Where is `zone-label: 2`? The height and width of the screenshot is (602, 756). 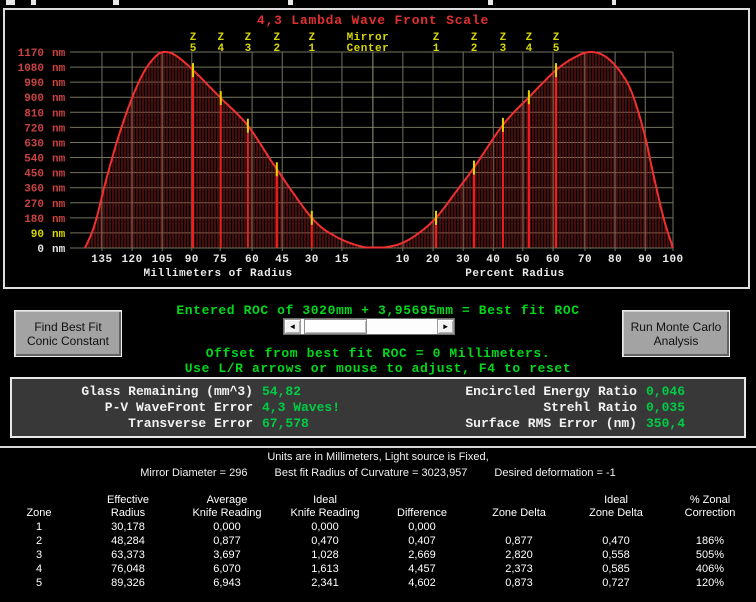 zone-label: 2 is located at coordinates (277, 49).